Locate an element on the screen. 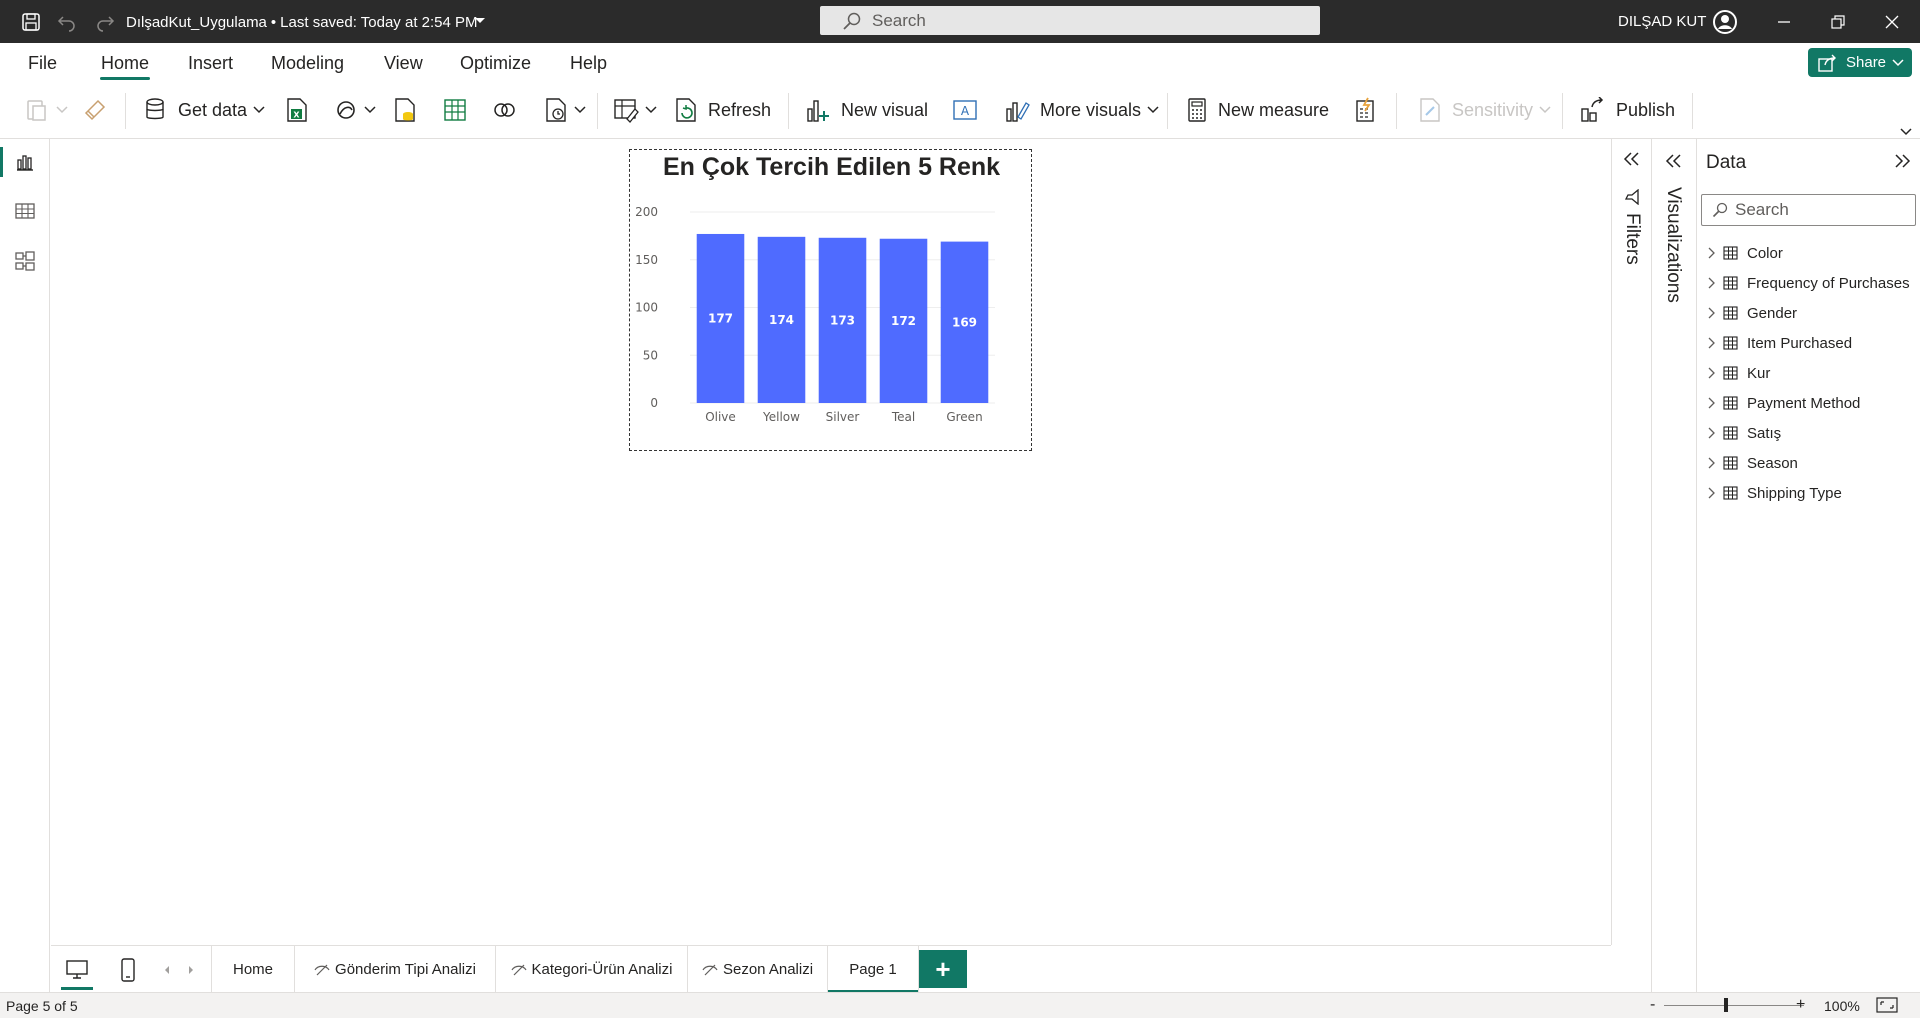  visualizations-label: Visualizations is located at coordinates (1673, 245).